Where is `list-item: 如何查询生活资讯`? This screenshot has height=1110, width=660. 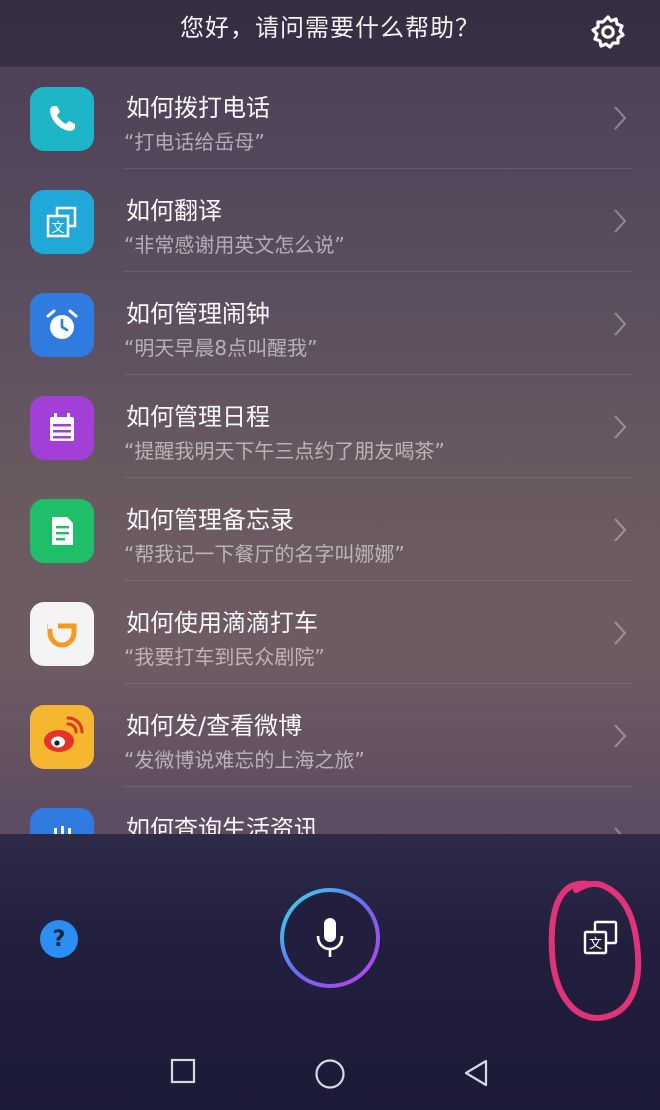
list-item: 如何查询生活资讯 is located at coordinates (330, 810).